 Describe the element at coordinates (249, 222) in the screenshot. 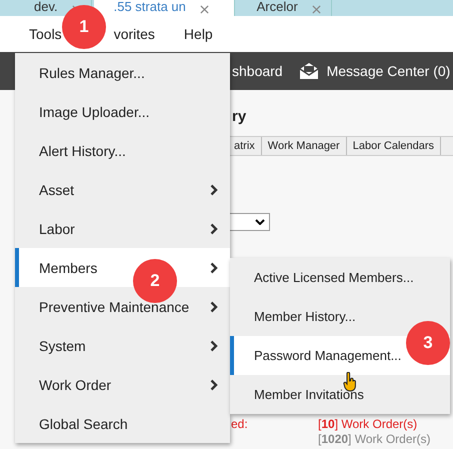

I see `dropdown` at that location.